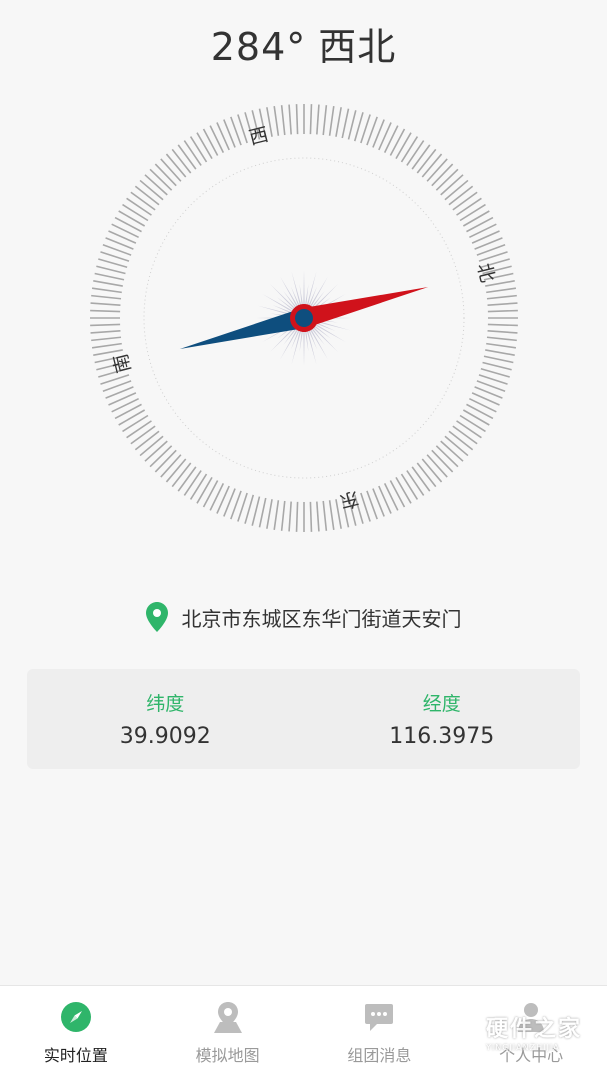  I want to click on heading-degree: 284°, so click(258, 47).